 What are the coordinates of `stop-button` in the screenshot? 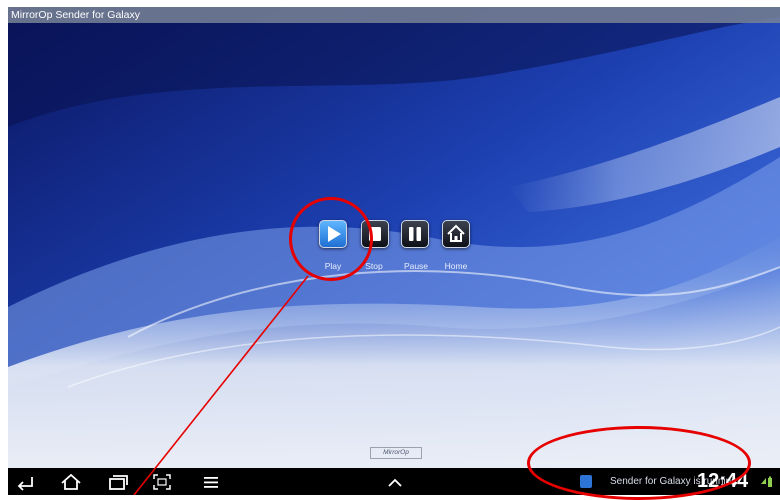 It's located at (375, 234).